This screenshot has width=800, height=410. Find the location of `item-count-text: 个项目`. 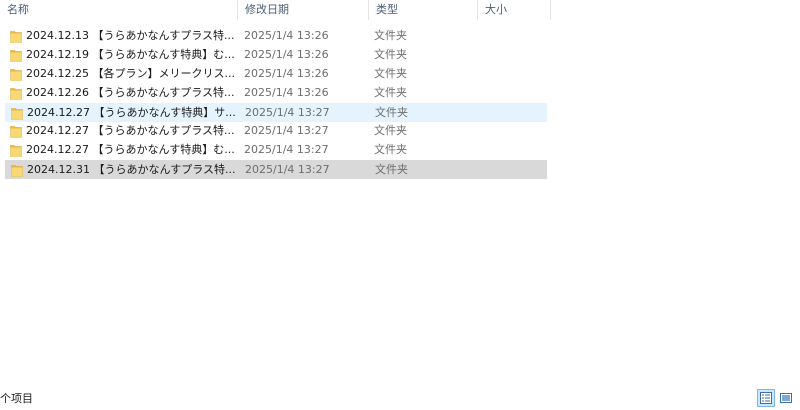

item-count-text: 个项目 is located at coordinates (16, 398).